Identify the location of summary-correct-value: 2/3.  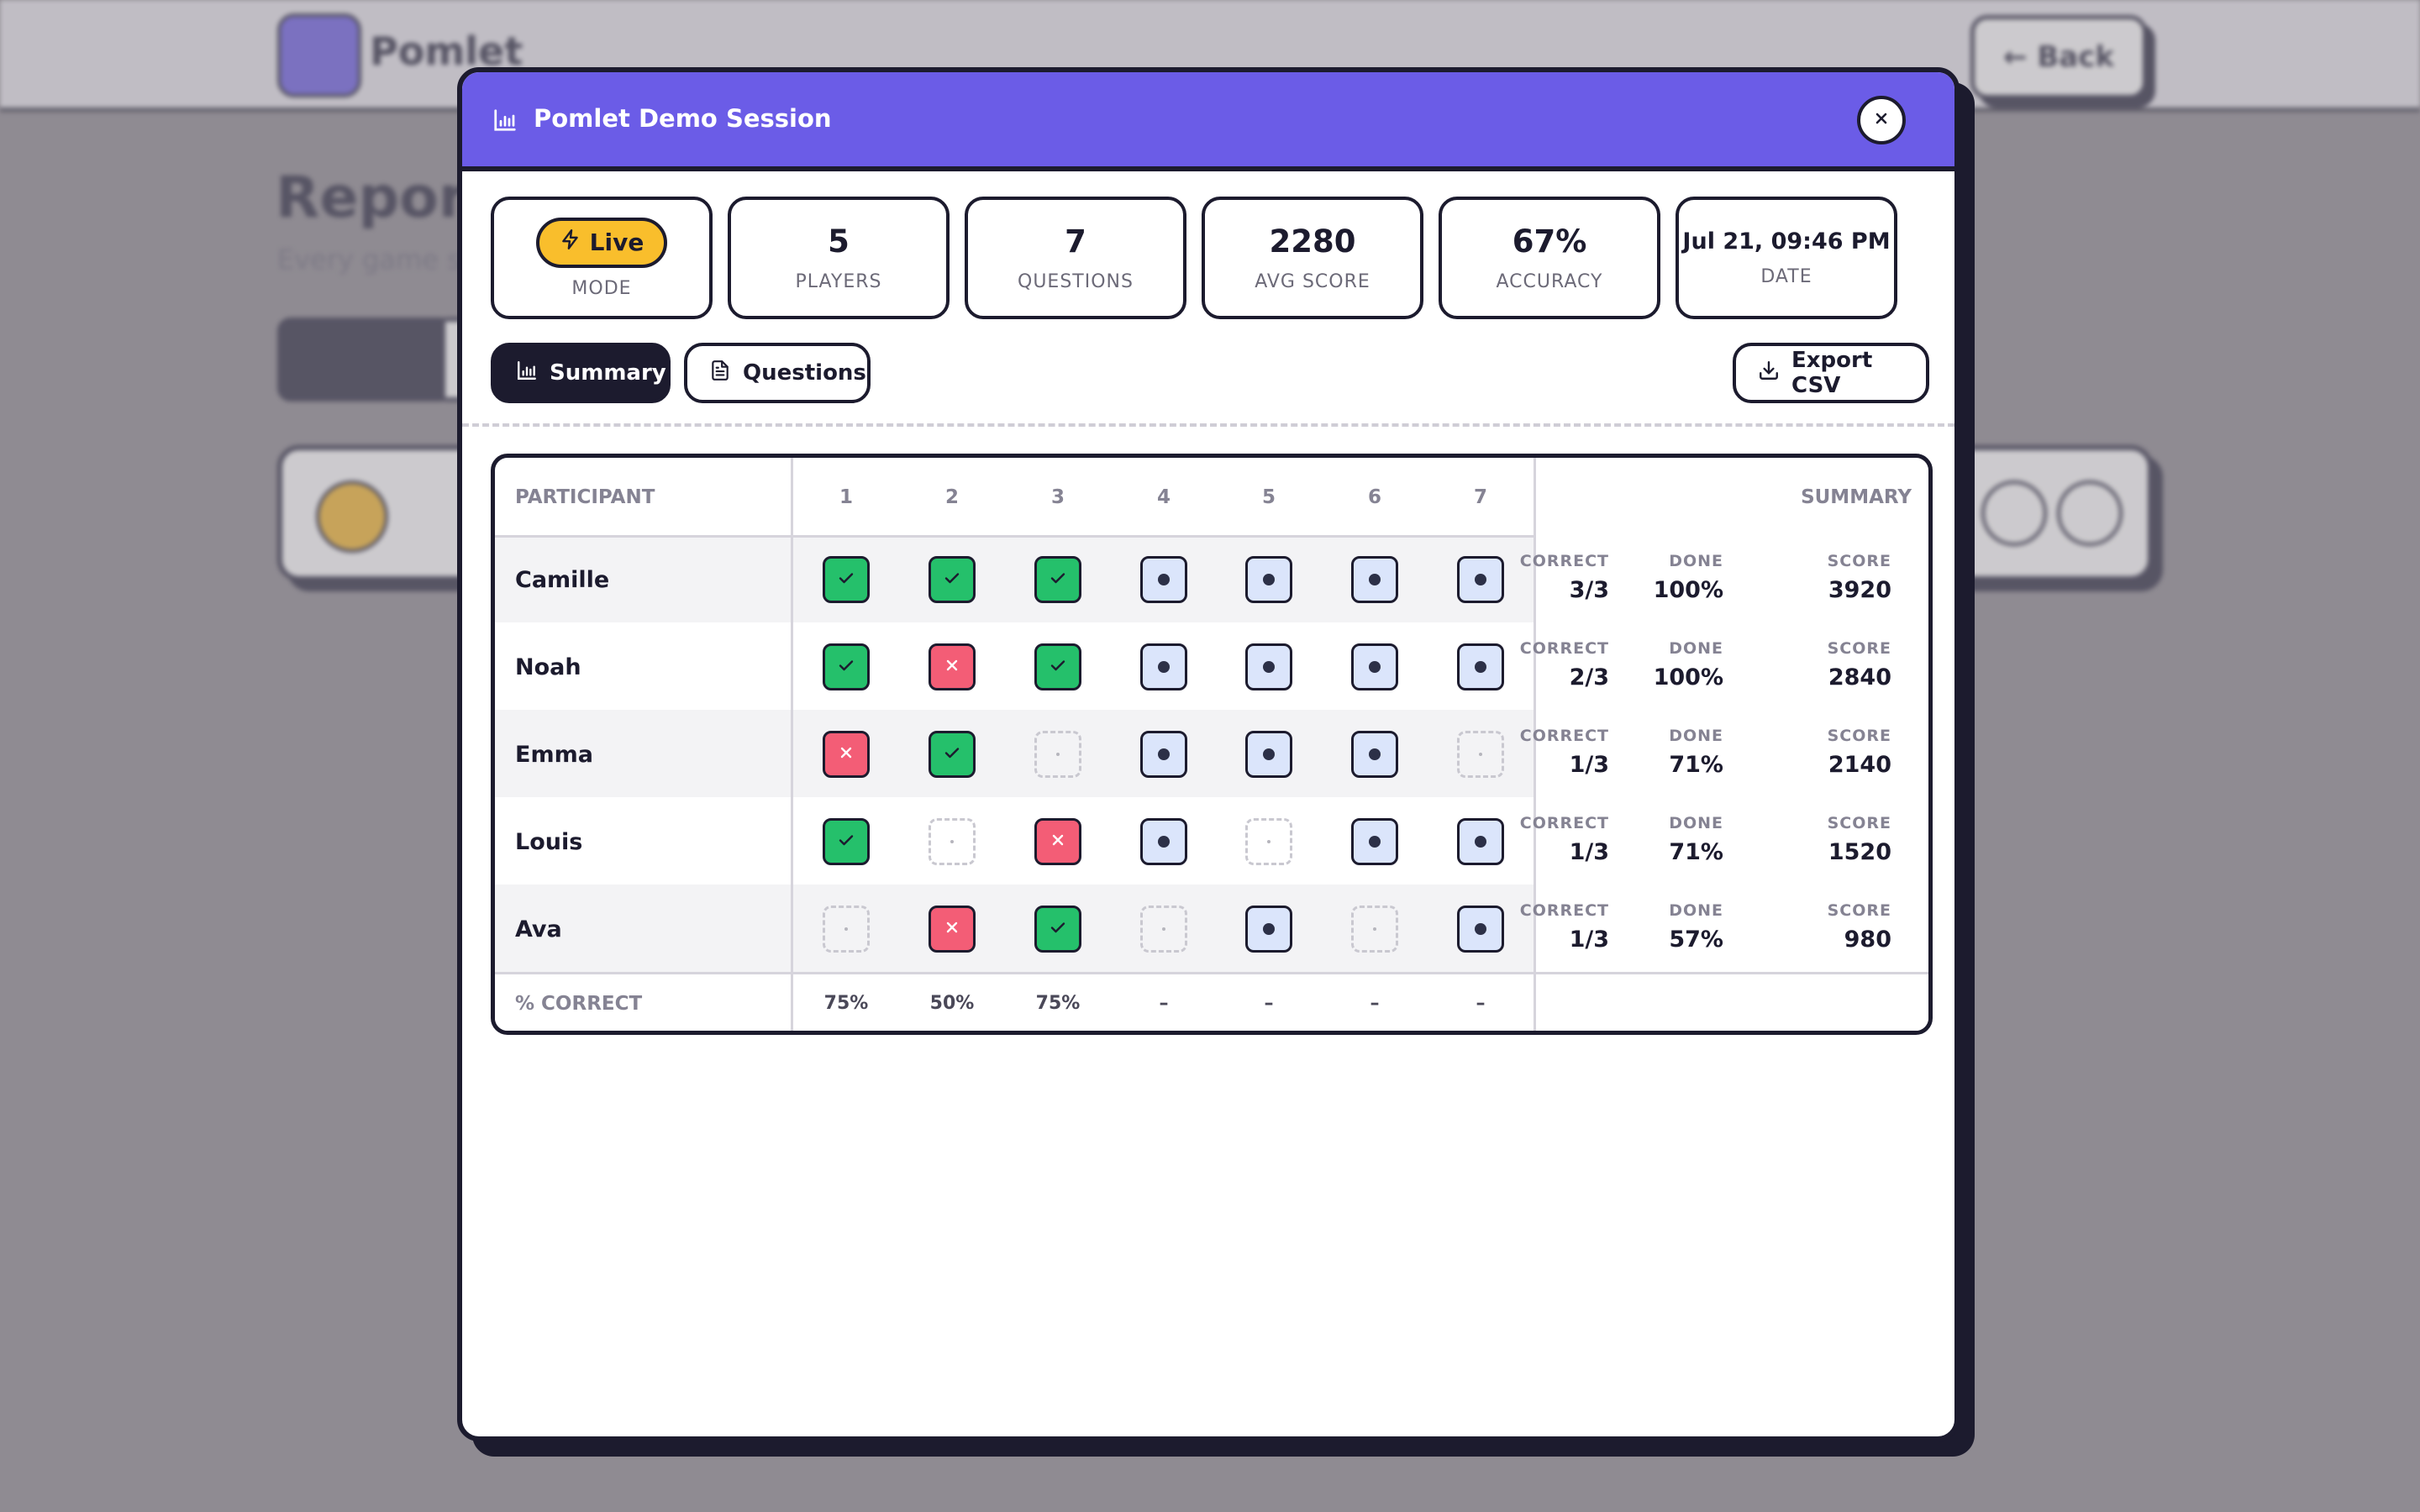
(1589, 677).